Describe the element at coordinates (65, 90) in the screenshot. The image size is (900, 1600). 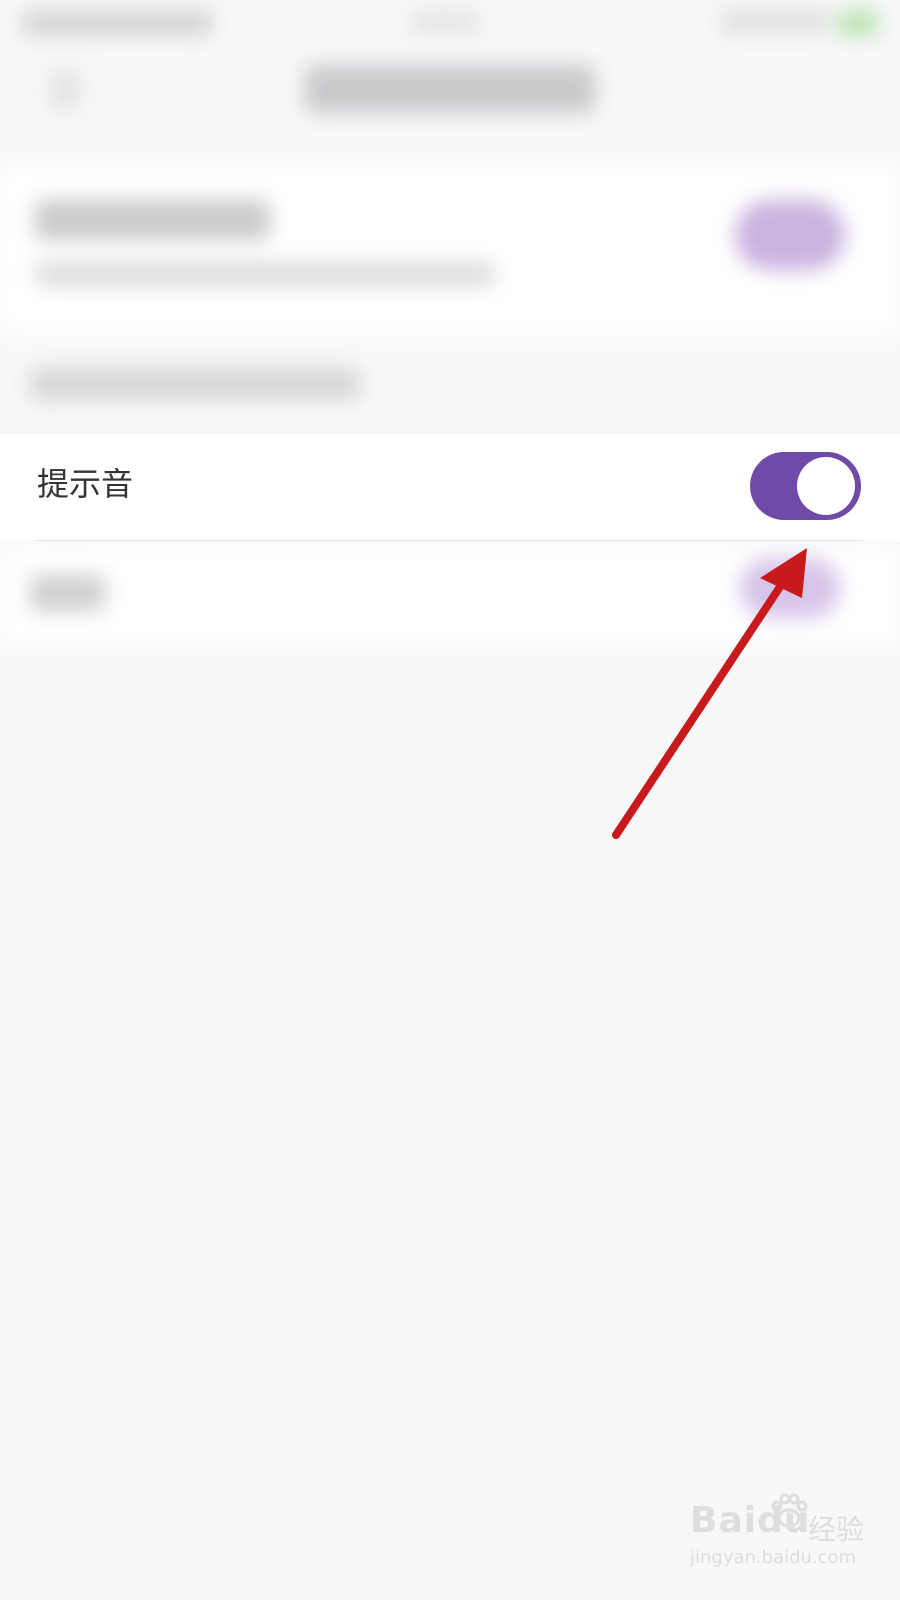
I see `back-icon` at that location.